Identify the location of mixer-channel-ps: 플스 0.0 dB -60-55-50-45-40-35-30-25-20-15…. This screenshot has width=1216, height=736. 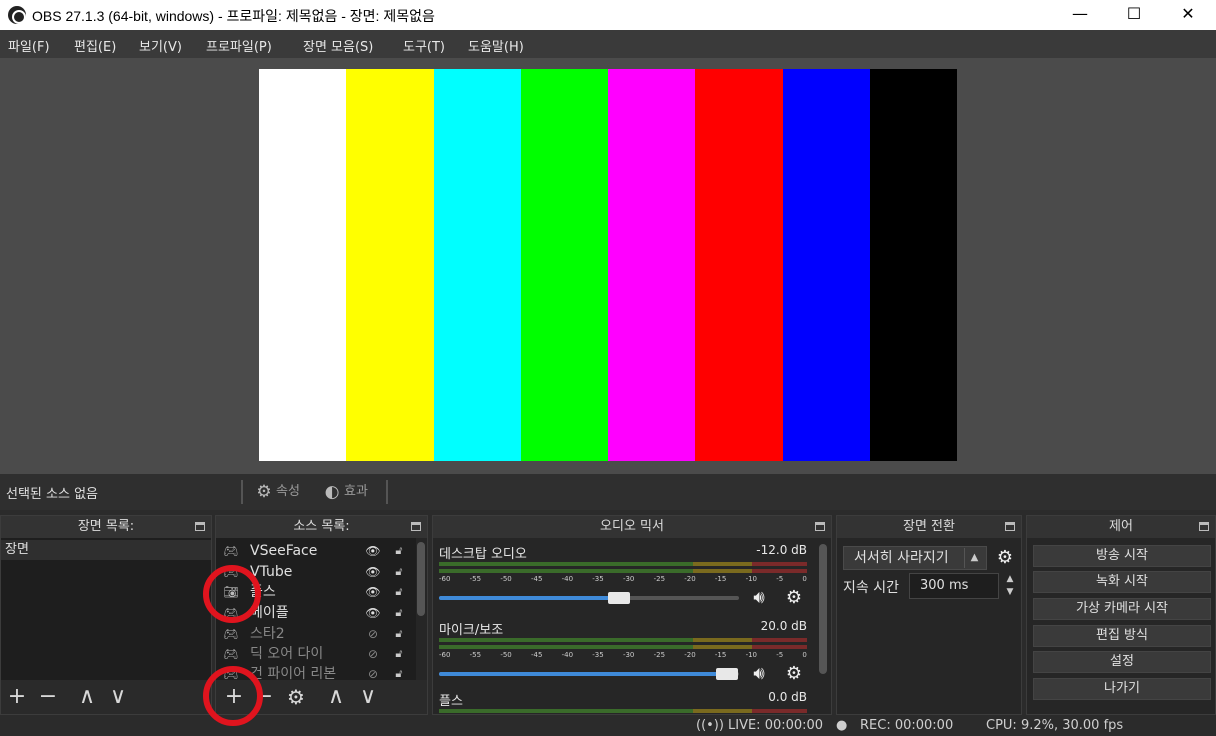
(626, 699).